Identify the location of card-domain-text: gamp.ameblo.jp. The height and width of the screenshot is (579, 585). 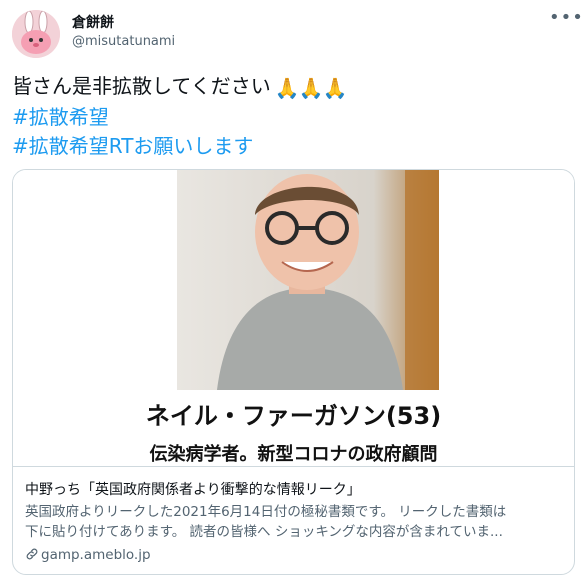
(96, 555).